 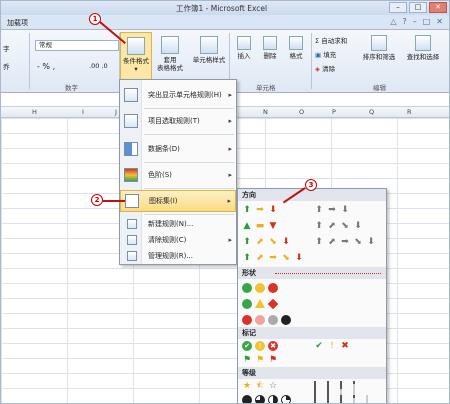 What do you see at coordinates (273, 320) in the screenshot?
I see `gray-circle-icon` at bounding box center [273, 320].